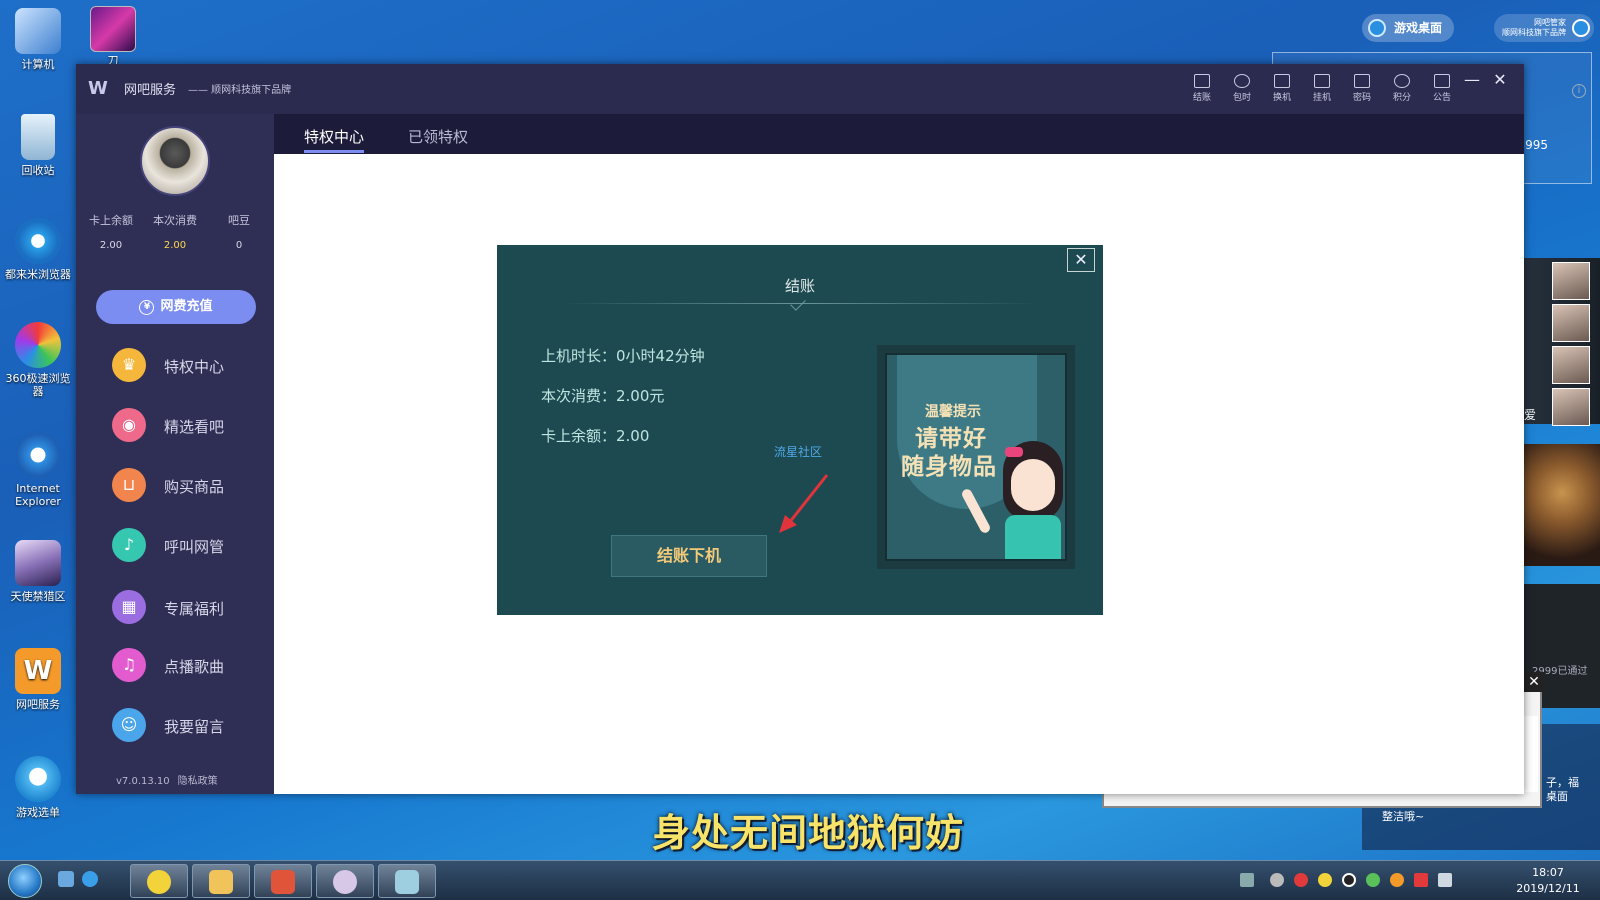 This screenshot has height=900, width=1600. What do you see at coordinates (90, 879) in the screenshot?
I see `ie-icon` at bounding box center [90, 879].